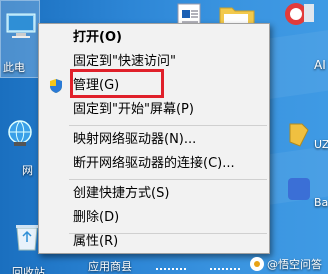 The width and height of the screenshot is (328, 274). I want to click on ba-label: Ba, so click(321, 202).